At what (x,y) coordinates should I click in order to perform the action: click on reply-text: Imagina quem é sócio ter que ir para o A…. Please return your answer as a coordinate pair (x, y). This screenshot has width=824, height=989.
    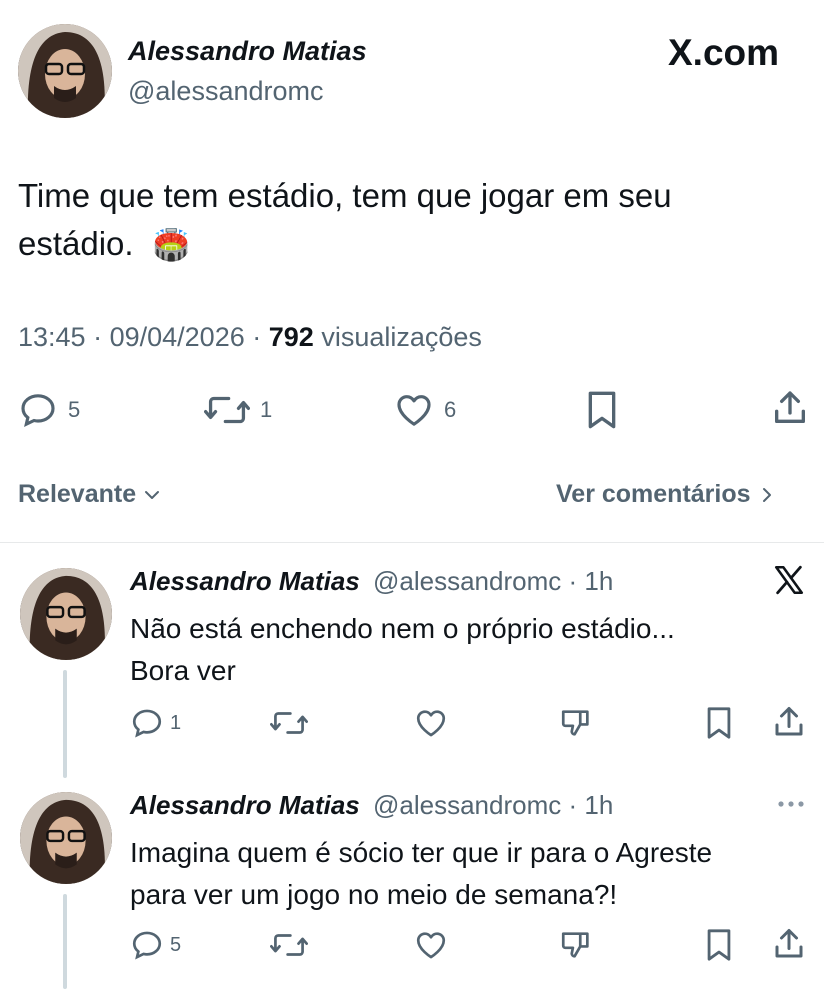
    Looking at the image, I should click on (421, 874).